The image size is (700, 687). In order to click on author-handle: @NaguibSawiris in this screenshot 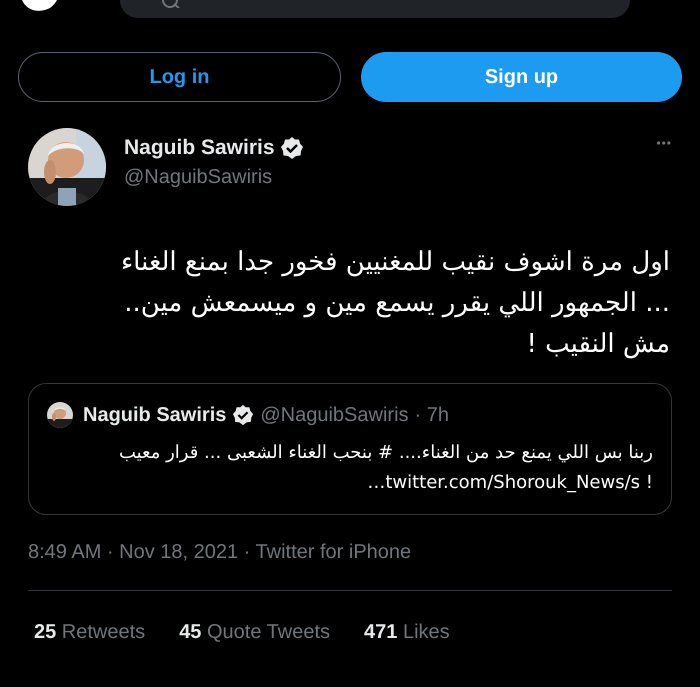, I will do `click(381, 177)`.